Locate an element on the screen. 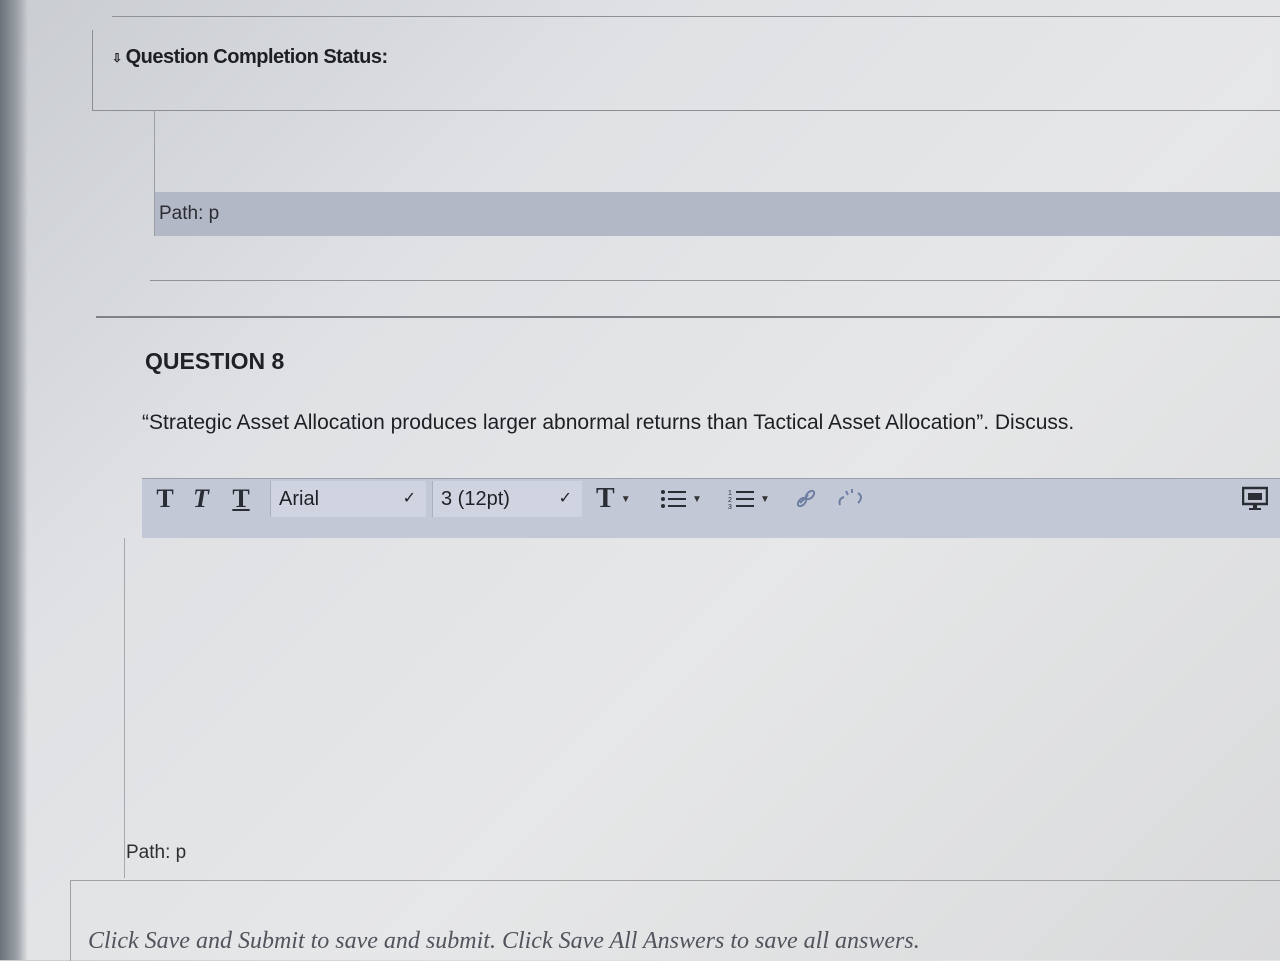 This screenshot has width=1280, height=961. top-divider is located at coordinates (696, 16).